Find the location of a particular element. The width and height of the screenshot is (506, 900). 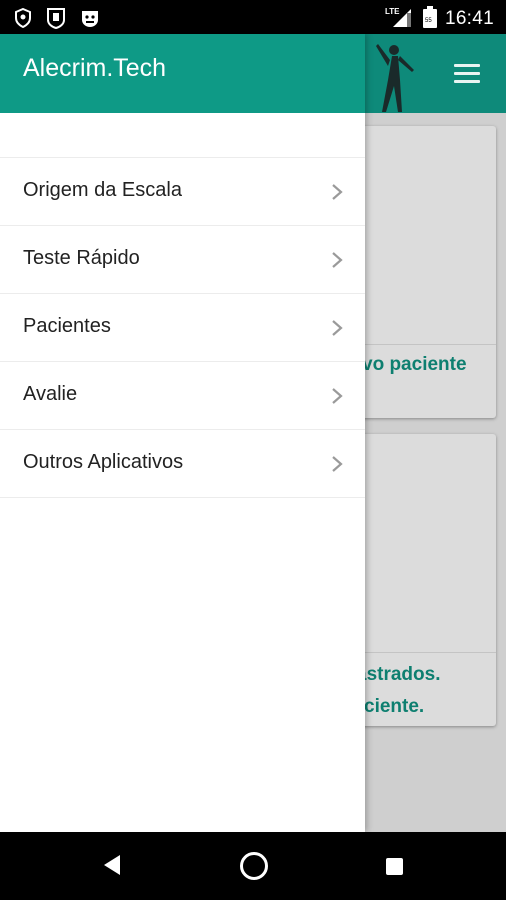

status-icons-right: LTE 55 16:41 is located at coordinates (439, 19).